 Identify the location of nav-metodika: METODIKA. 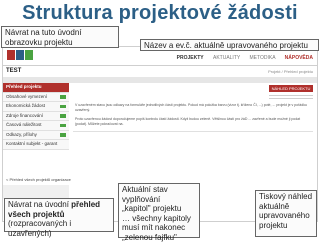
(263, 58).